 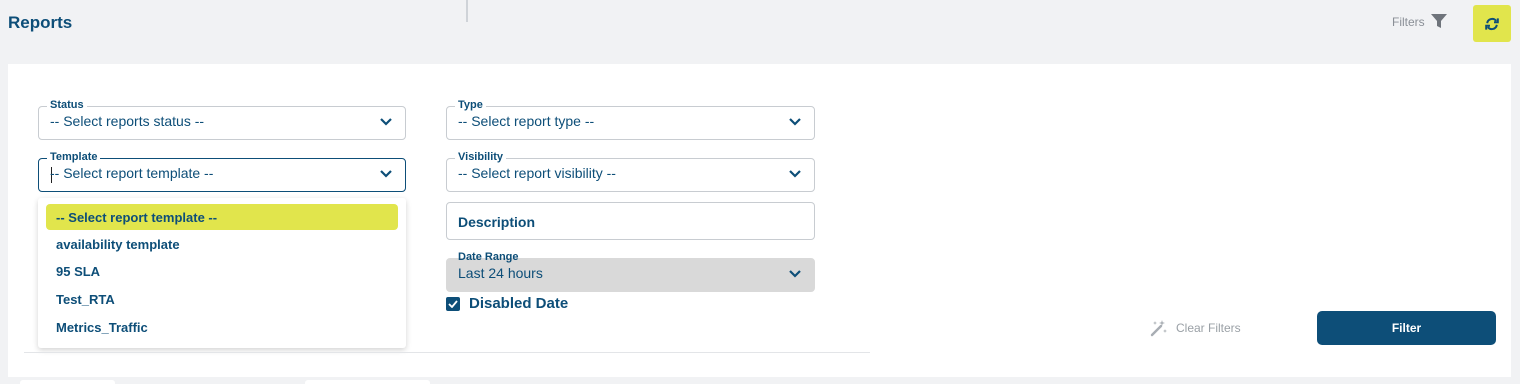 I want to click on visibility-value: -- Select report visibility --, so click(x=537, y=173).